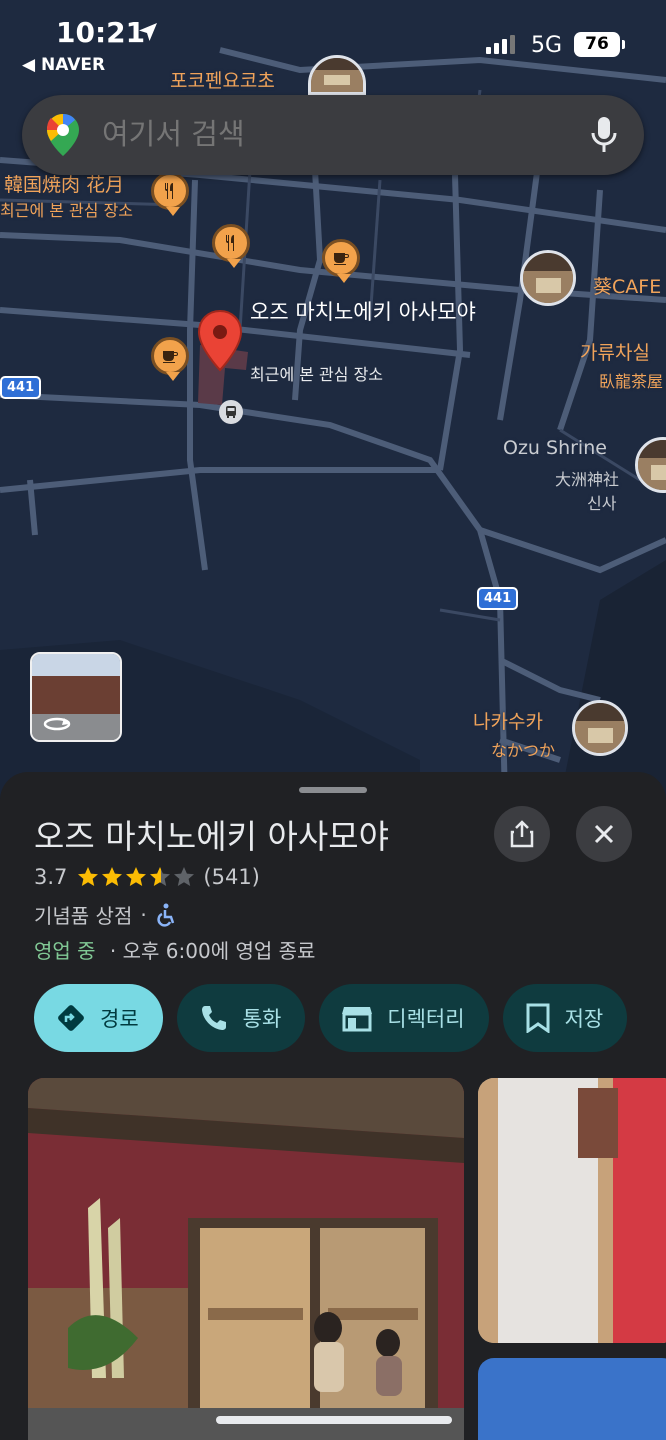 This screenshot has width=666, height=1440. I want to click on google-maps-logo-icon, so click(63, 135).